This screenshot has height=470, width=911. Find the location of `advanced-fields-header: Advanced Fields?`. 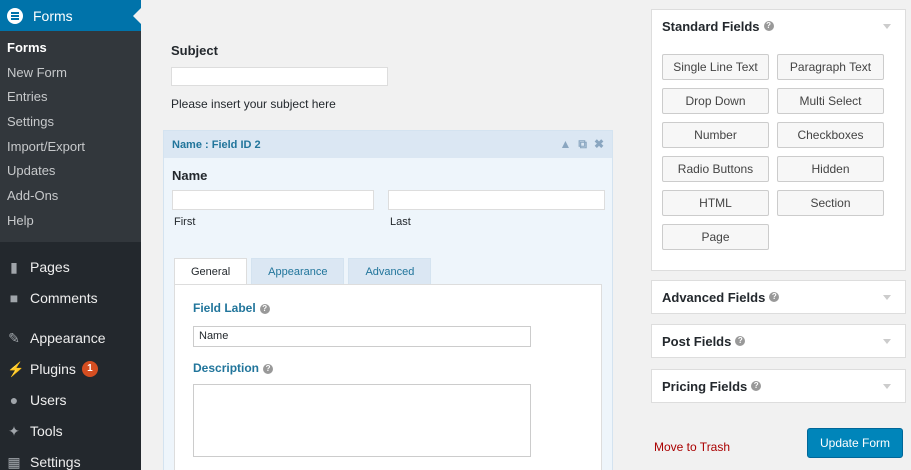

advanced-fields-header: Advanced Fields? is located at coordinates (778, 297).